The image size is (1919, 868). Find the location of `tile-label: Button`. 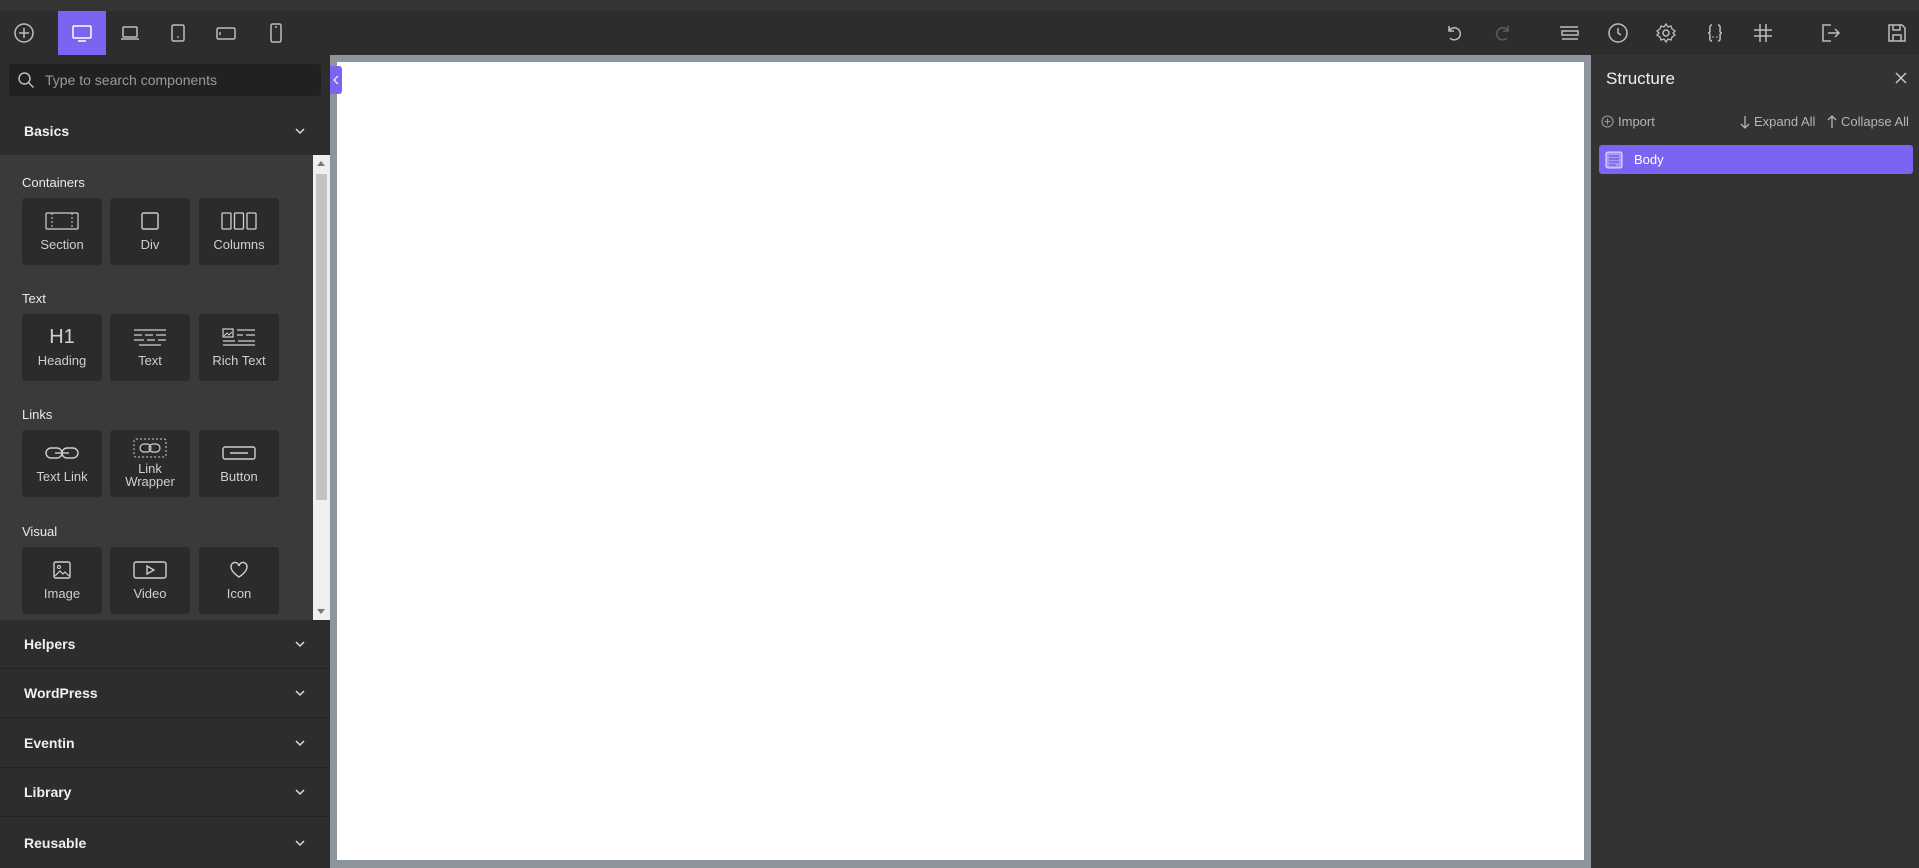

tile-label: Button is located at coordinates (239, 476).